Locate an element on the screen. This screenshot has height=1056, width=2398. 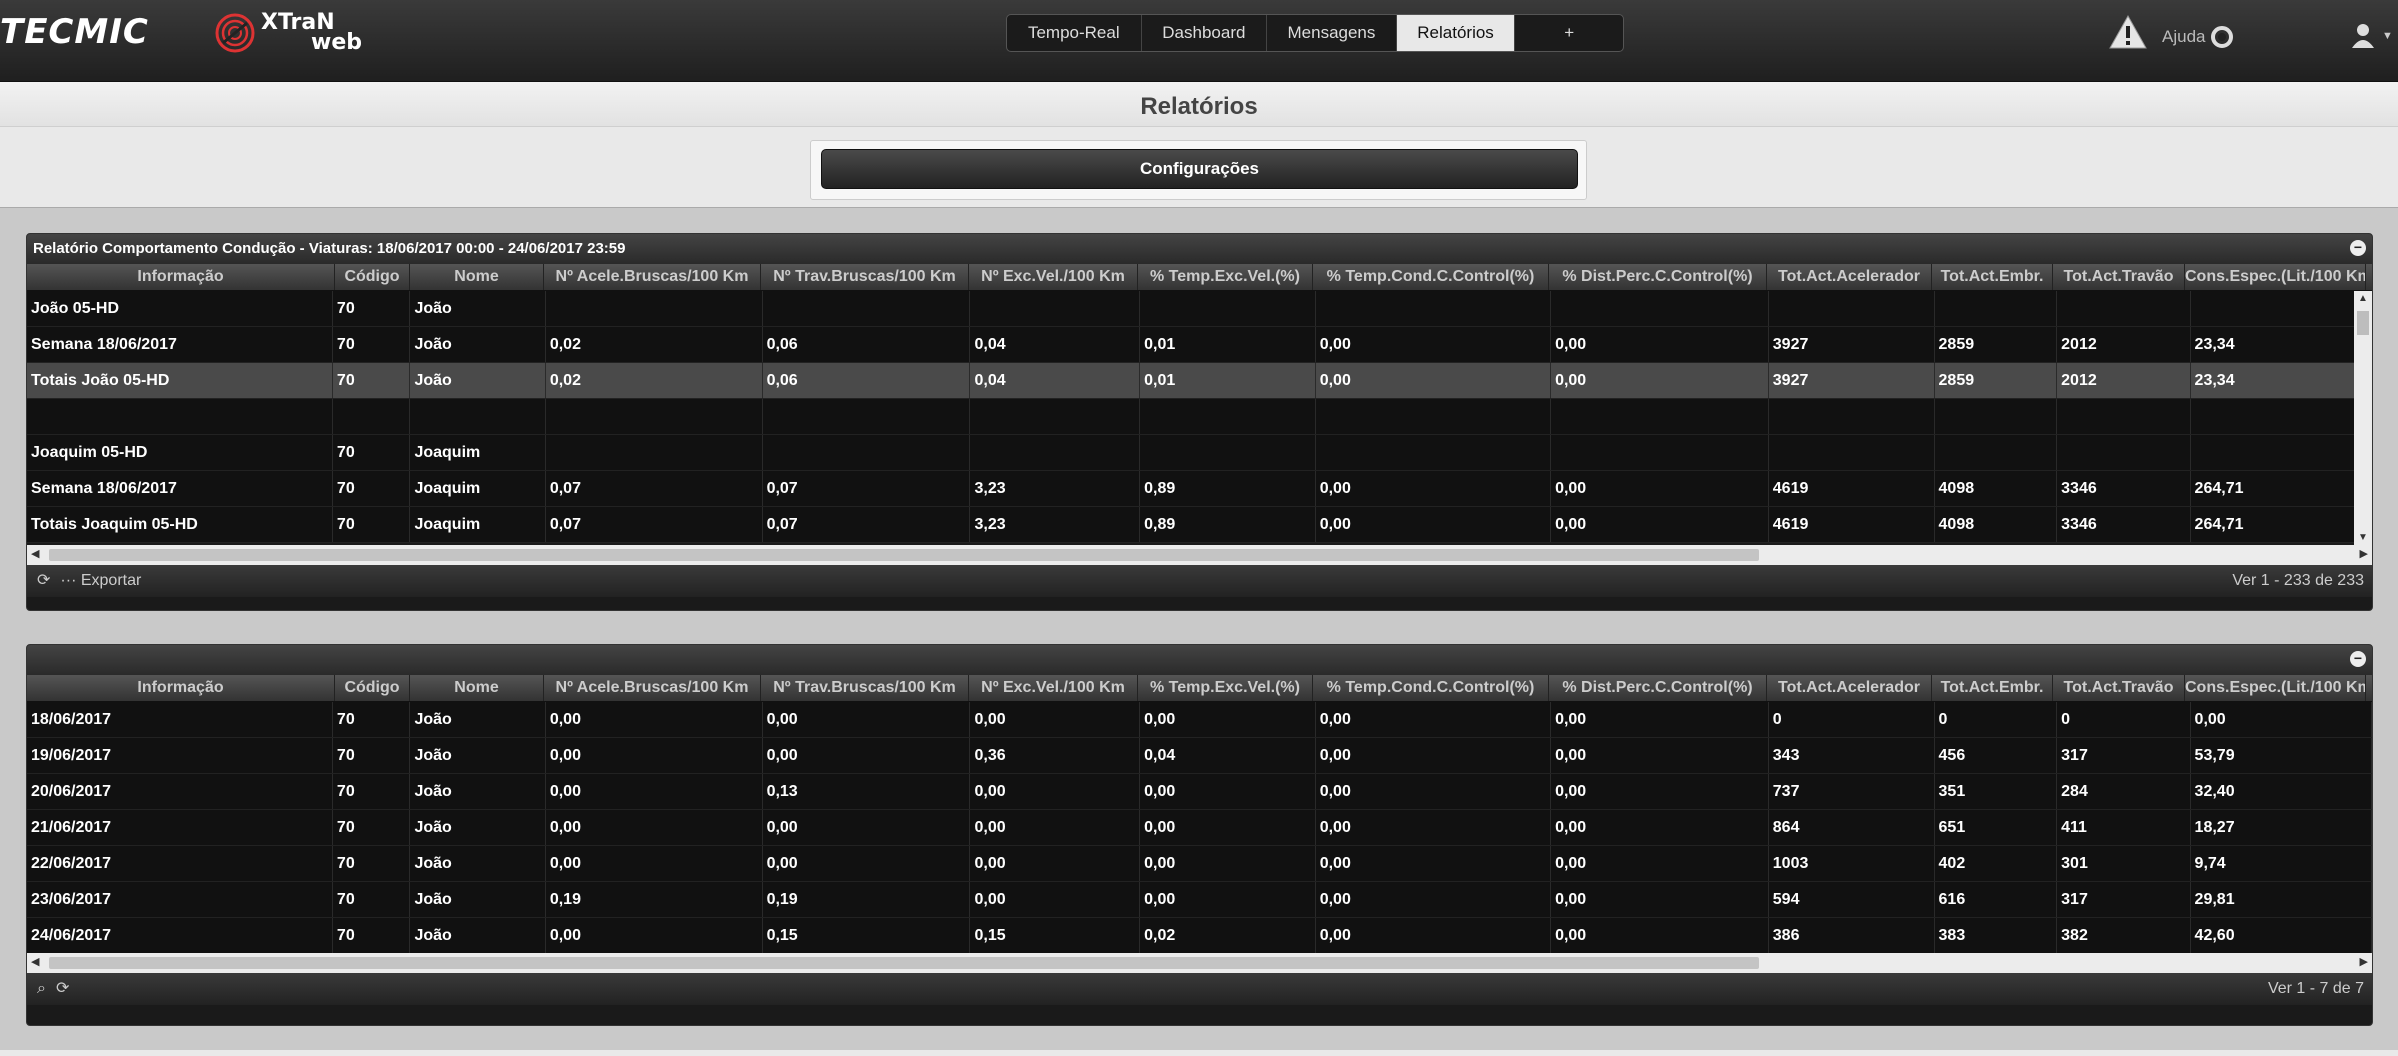
vertical-scroll-thumb is located at coordinates (2363, 323).